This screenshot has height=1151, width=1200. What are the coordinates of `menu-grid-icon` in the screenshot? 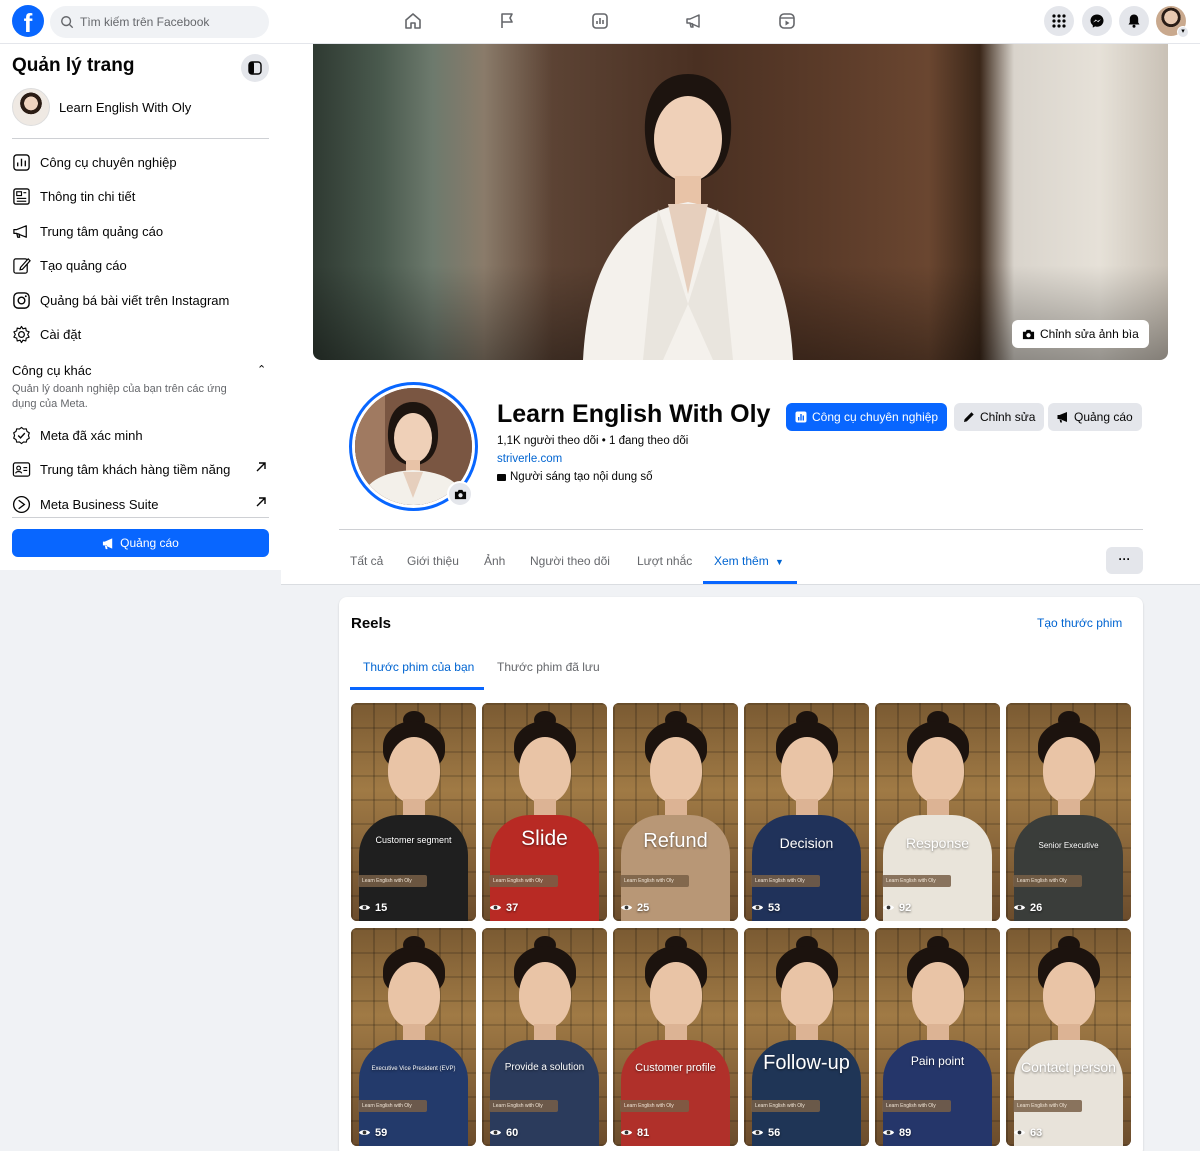 It's located at (1059, 21).